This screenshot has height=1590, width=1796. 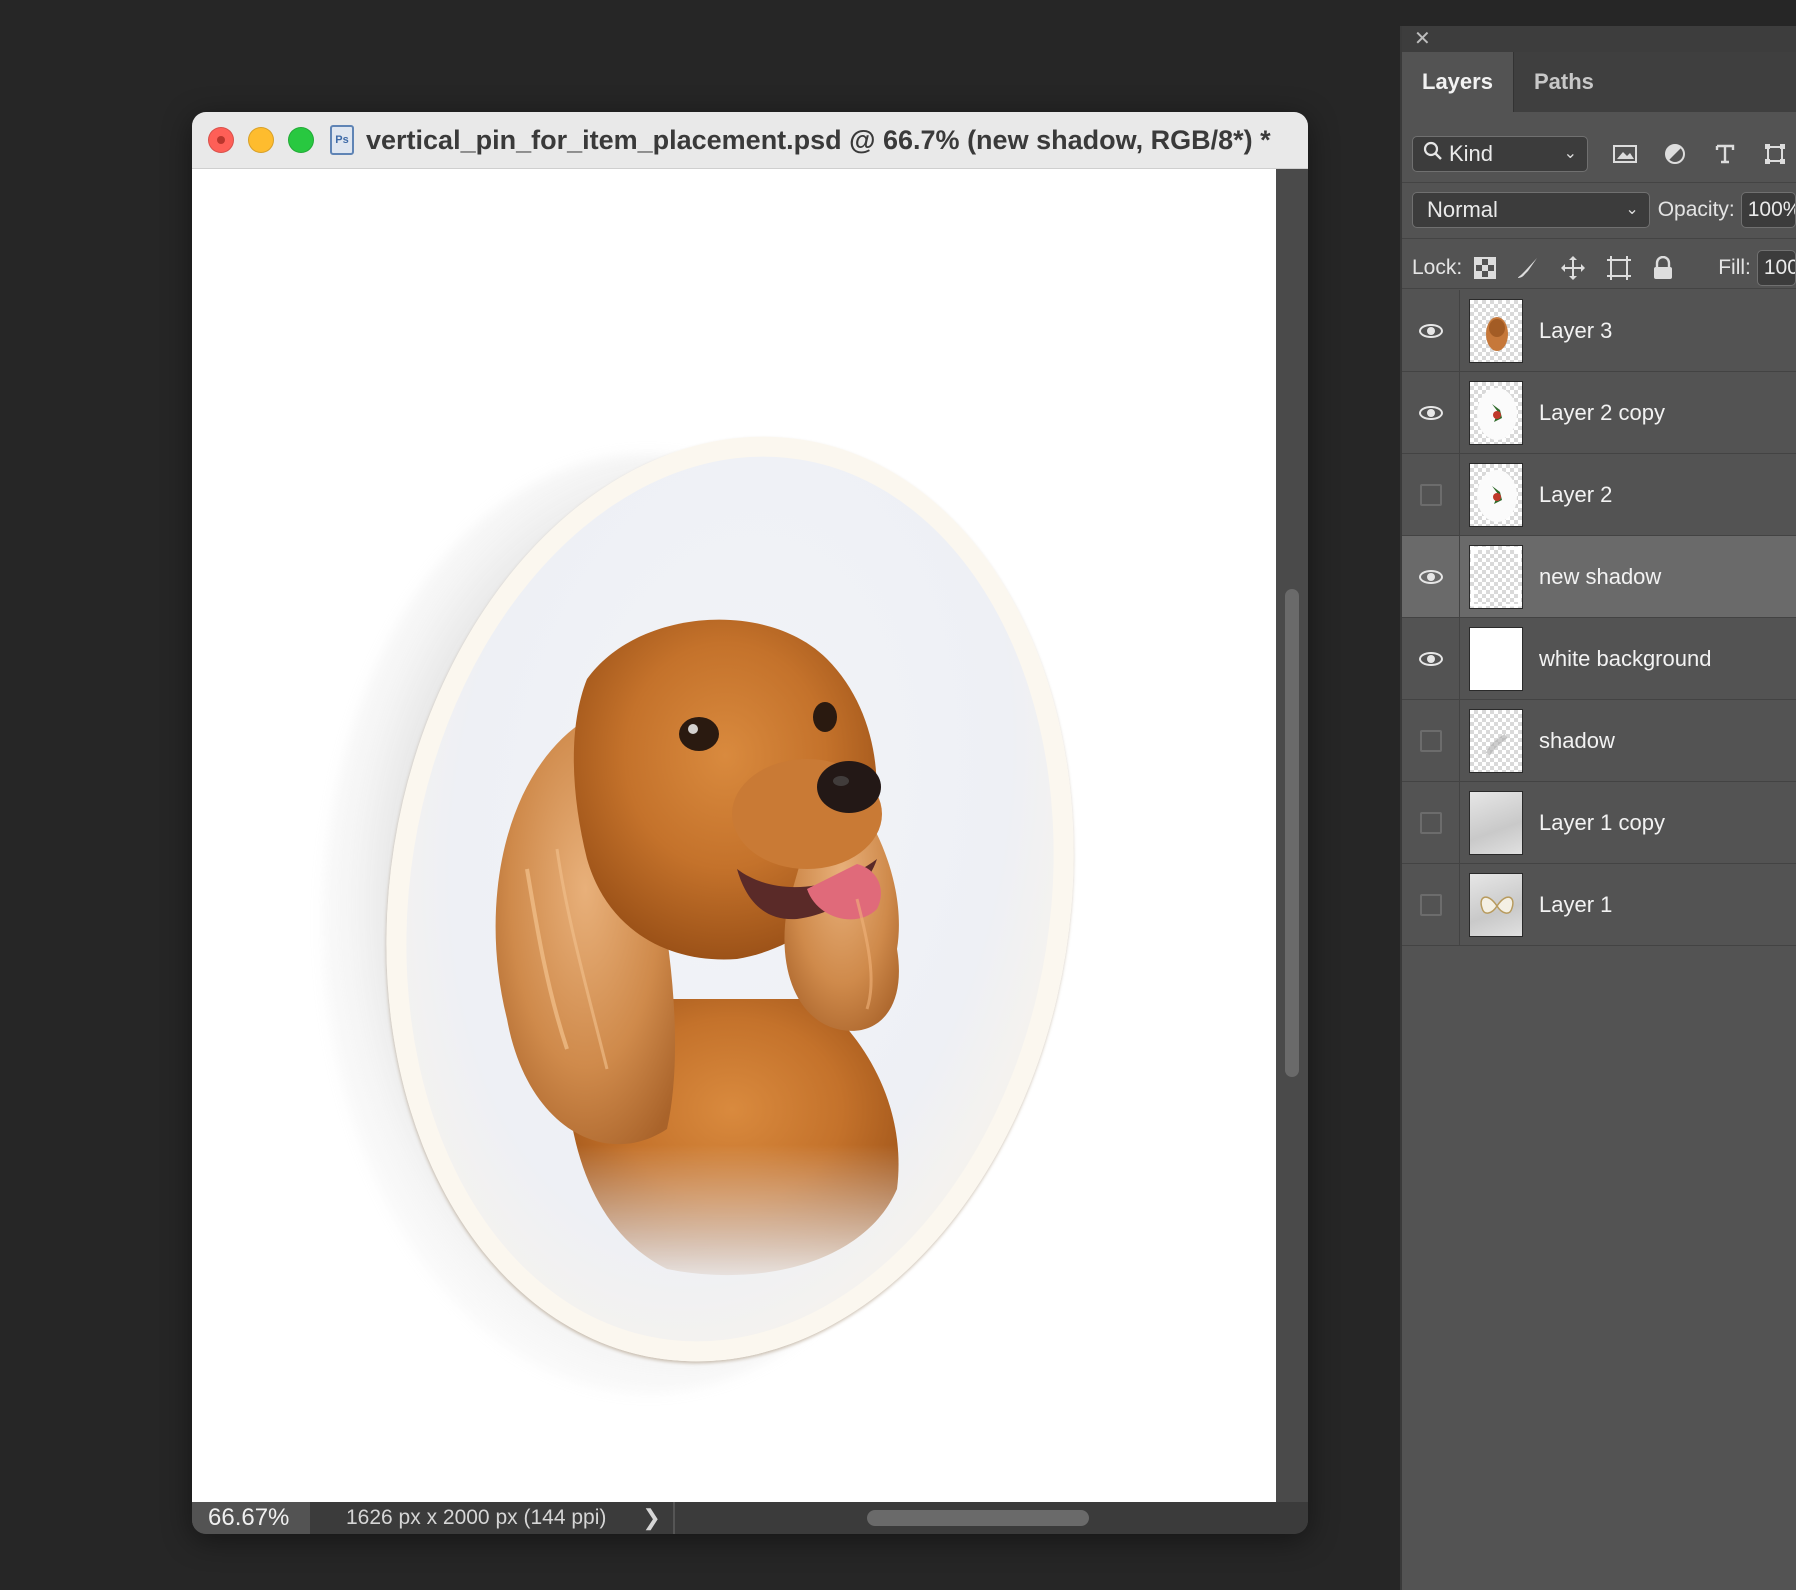 I want to click on fill-field: 100%, so click(x=1776, y=268).